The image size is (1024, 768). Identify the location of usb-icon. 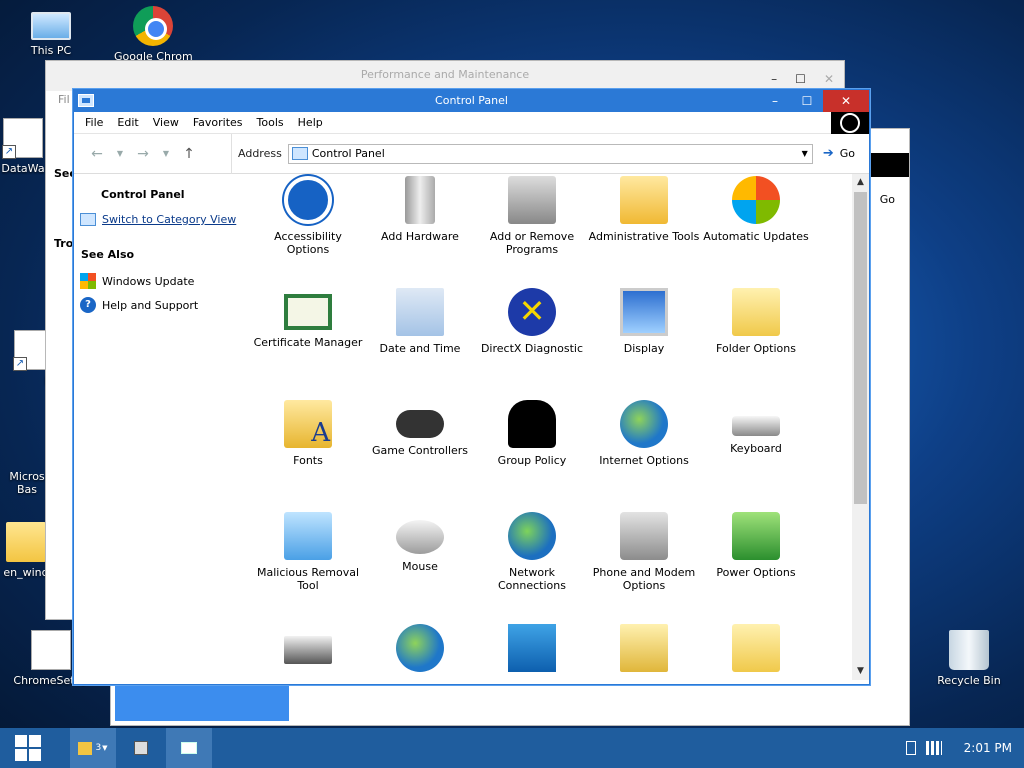
(910, 748).